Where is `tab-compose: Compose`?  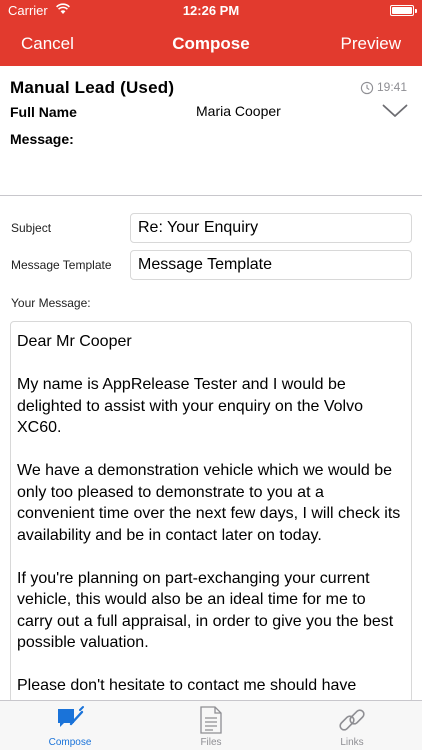 tab-compose: Compose is located at coordinates (70, 725).